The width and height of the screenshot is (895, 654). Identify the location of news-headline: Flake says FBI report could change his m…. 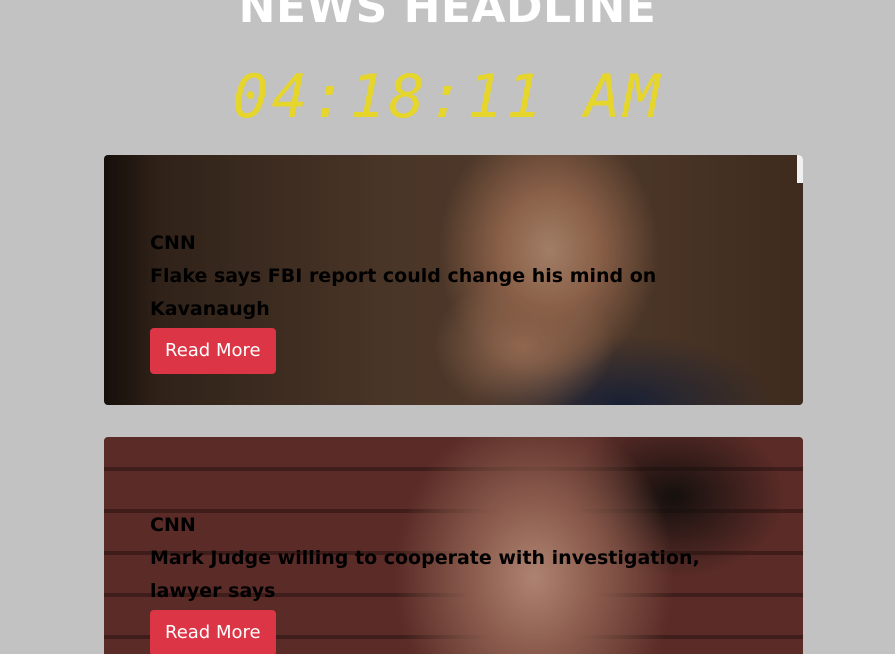
(403, 292).